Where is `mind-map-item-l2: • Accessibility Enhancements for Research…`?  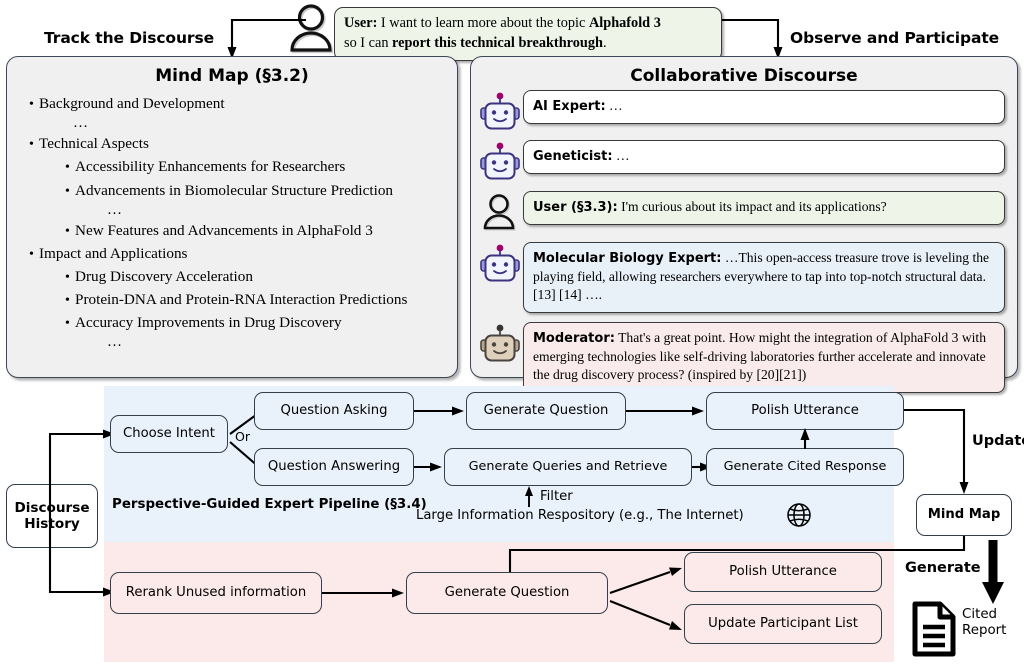
mind-map-item-l2: • Accessibility Enhancements for Research… is located at coordinates (232, 166).